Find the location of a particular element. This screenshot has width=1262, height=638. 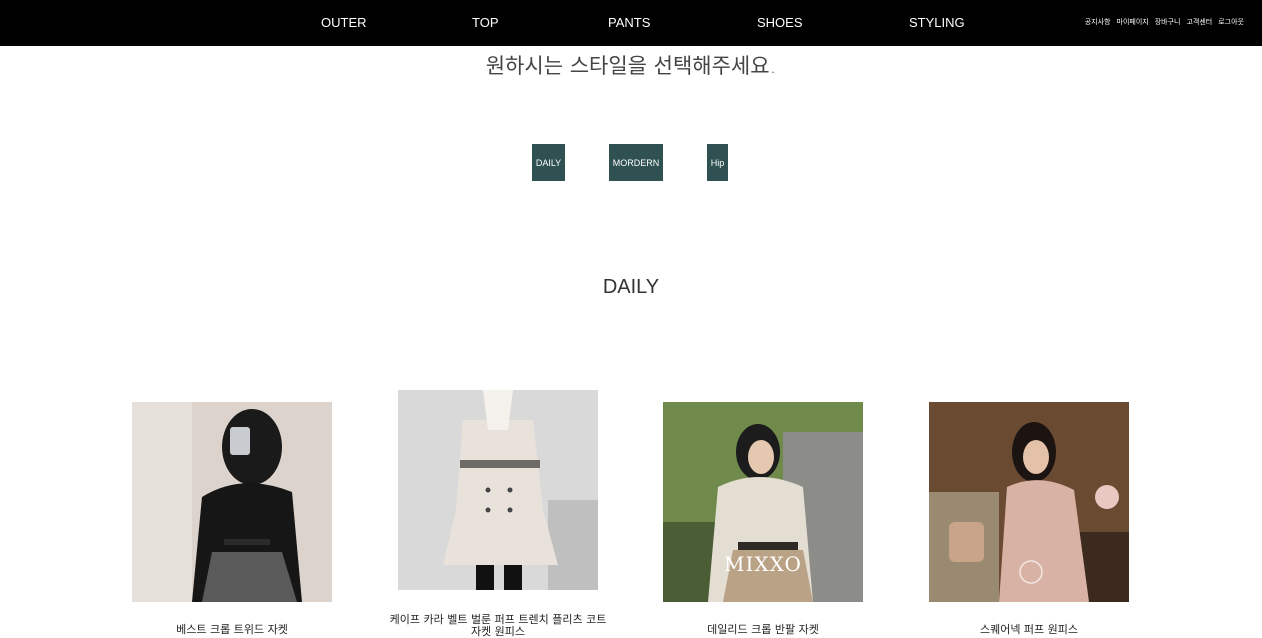

product-card: MIXXO 데일리드 크롭 반팔 자켓 is located at coordinates (763, 519).